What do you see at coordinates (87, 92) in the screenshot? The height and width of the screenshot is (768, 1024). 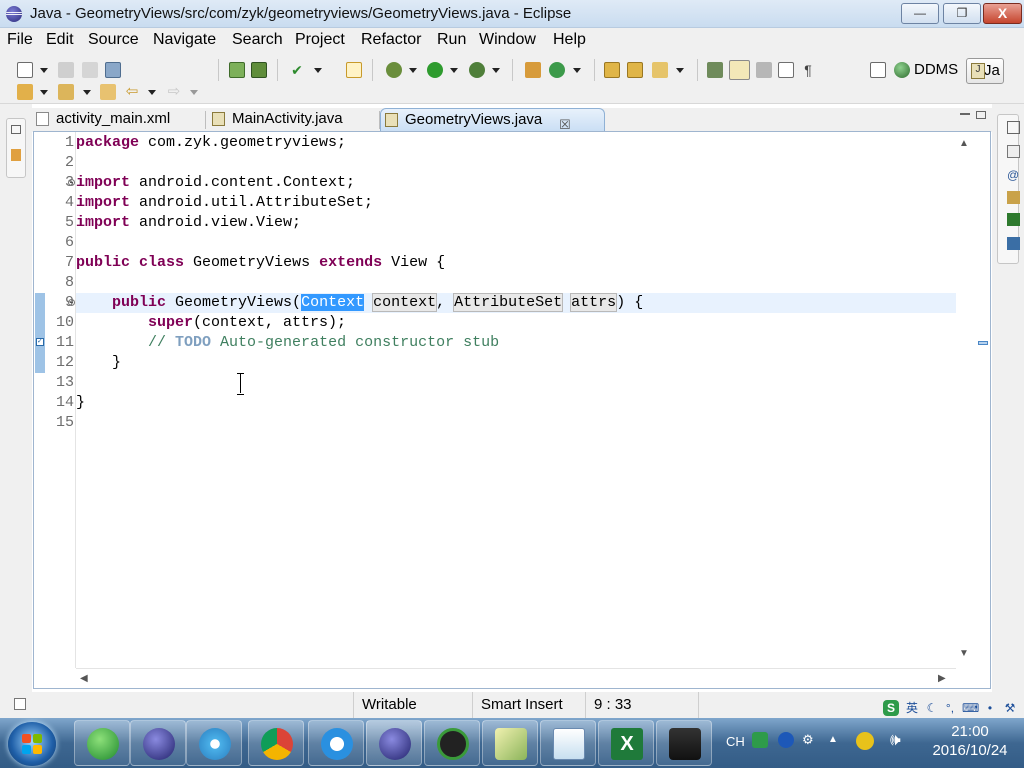 I see `previous-annotation-dropdown-icon` at bounding box center [87, 92].